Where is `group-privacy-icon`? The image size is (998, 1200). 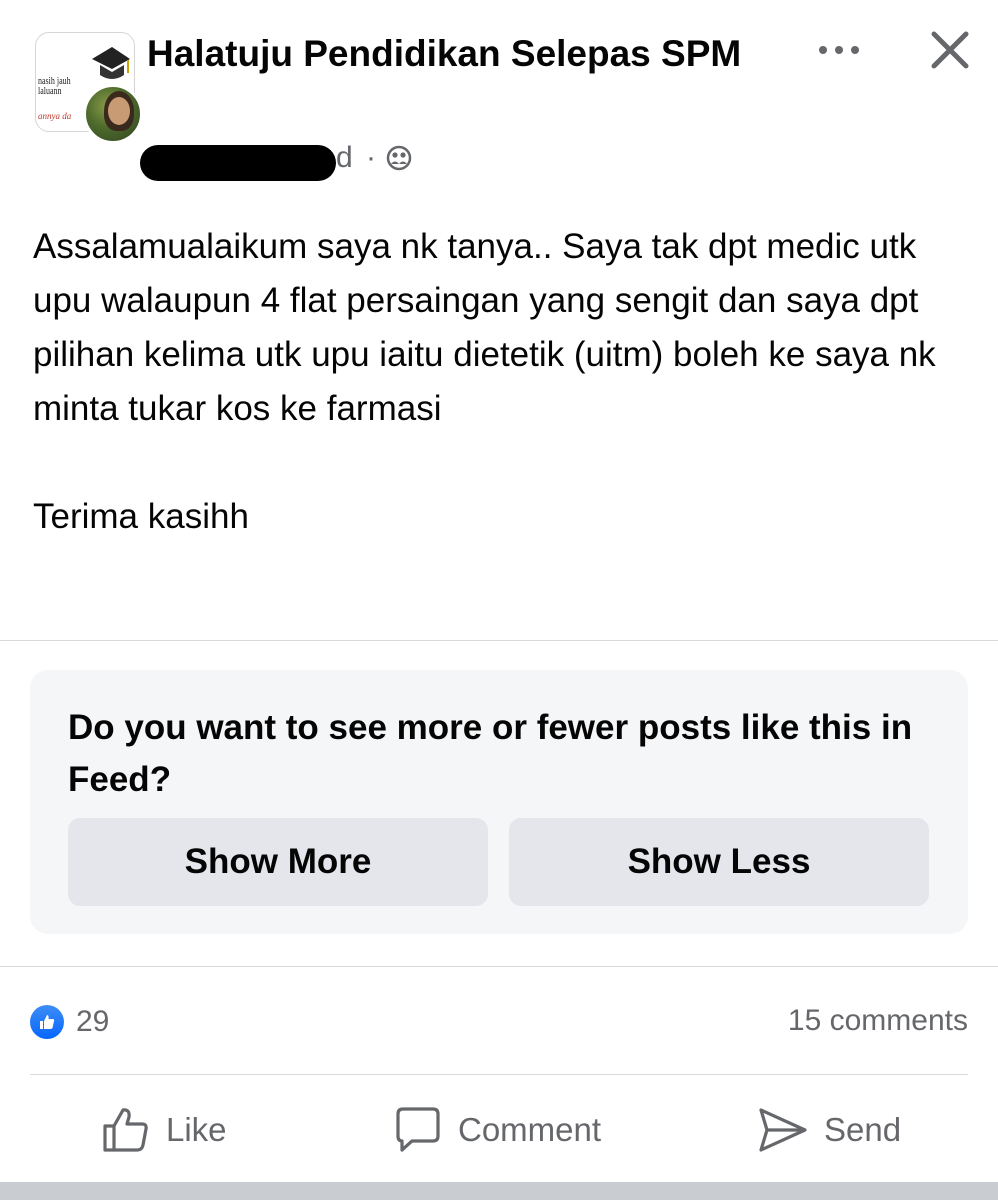
group-privacy-icon is located at coordinates (399, 158).